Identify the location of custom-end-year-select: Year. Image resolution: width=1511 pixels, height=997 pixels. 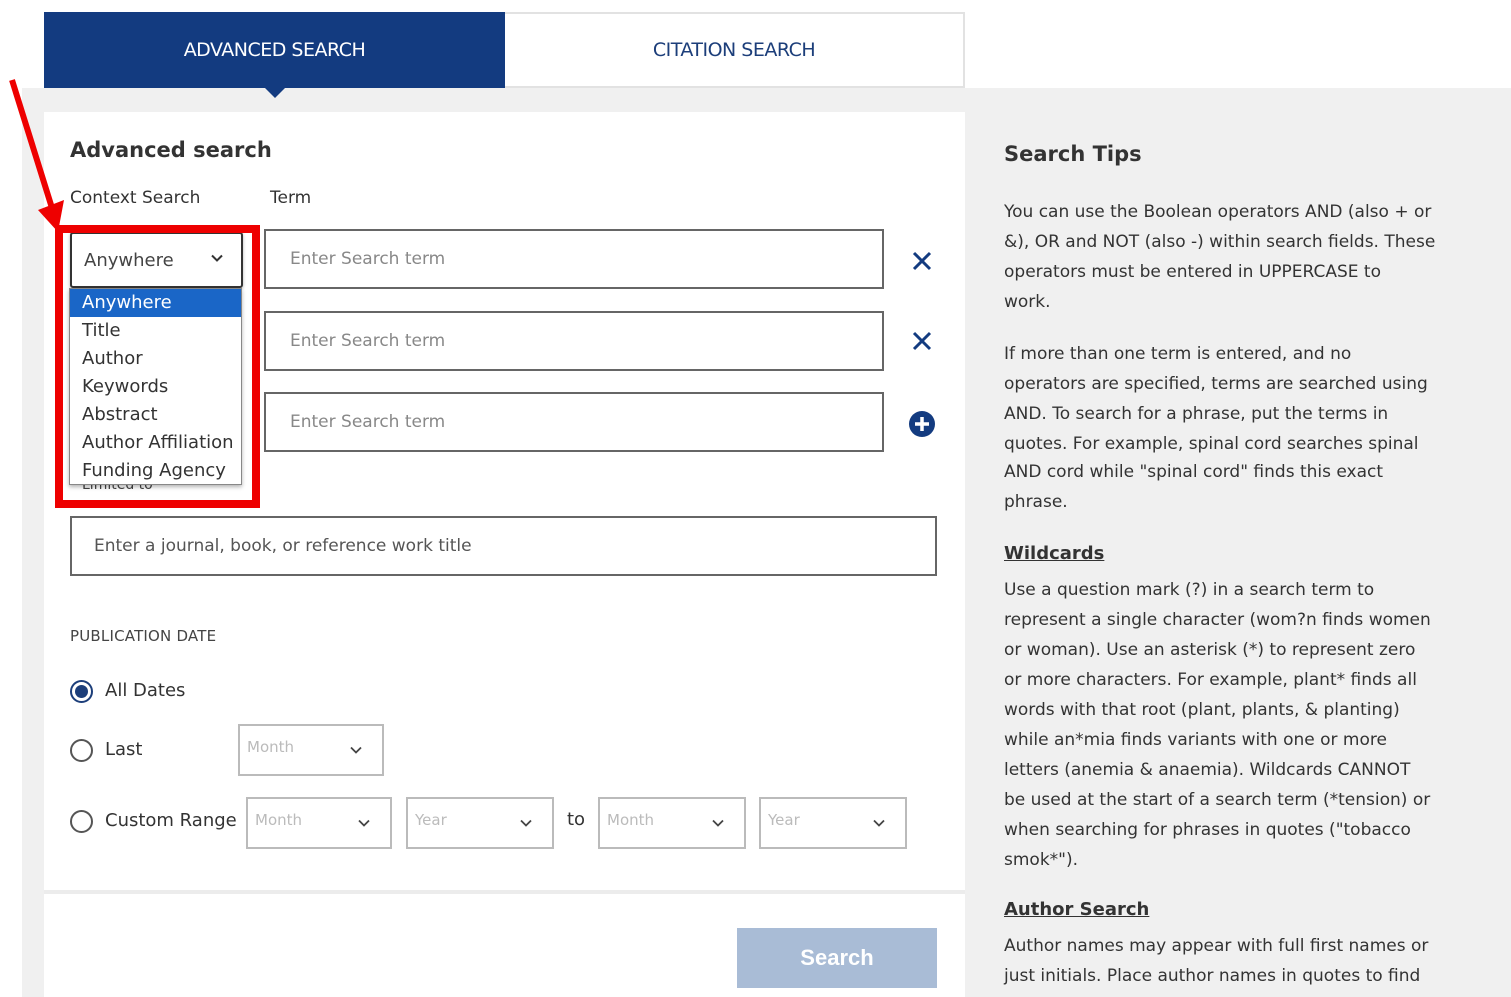
(833, 823).